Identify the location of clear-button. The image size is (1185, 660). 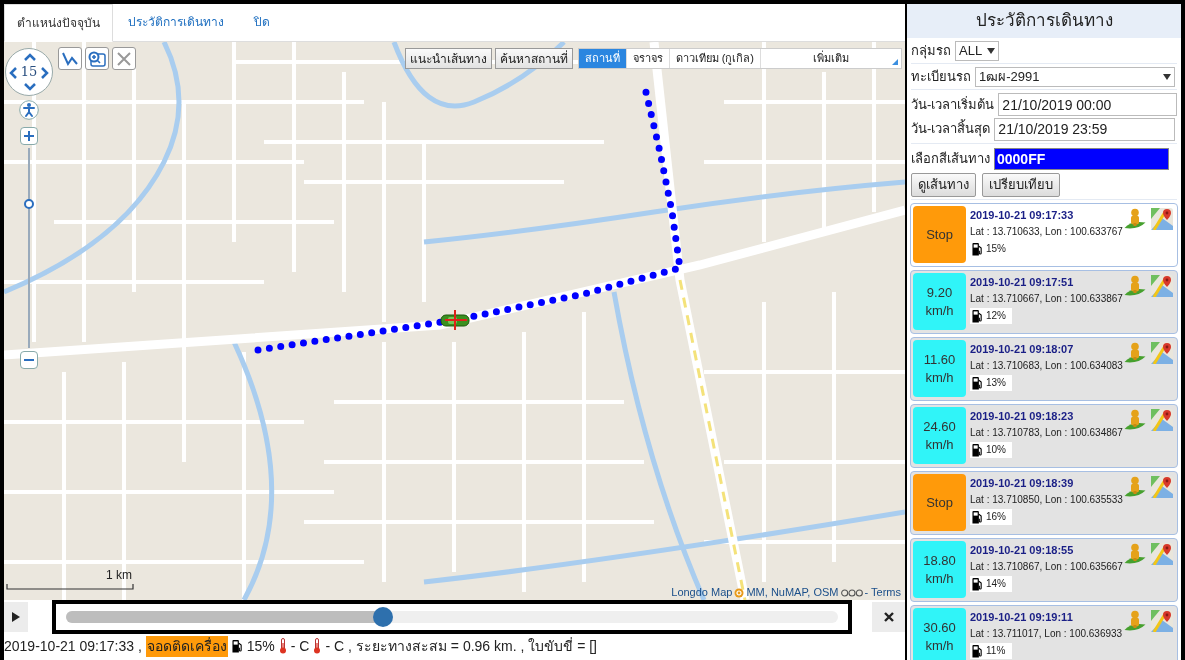
(124, 58).